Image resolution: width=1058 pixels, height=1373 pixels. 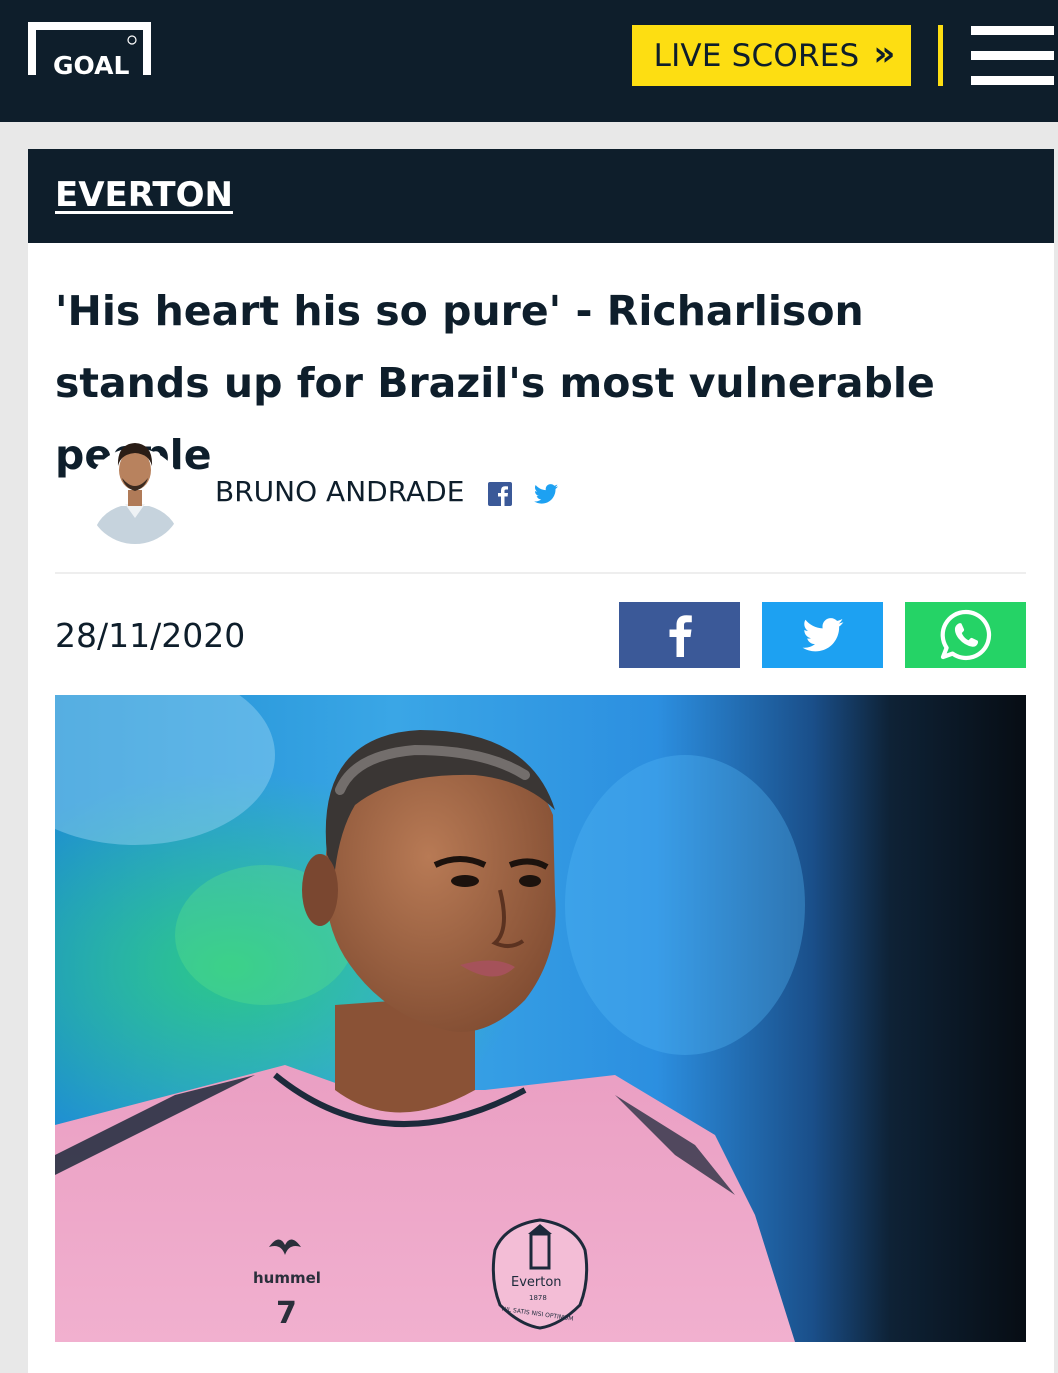 I want to click on goal-logo: GOAL, so click(x=89, y=50).